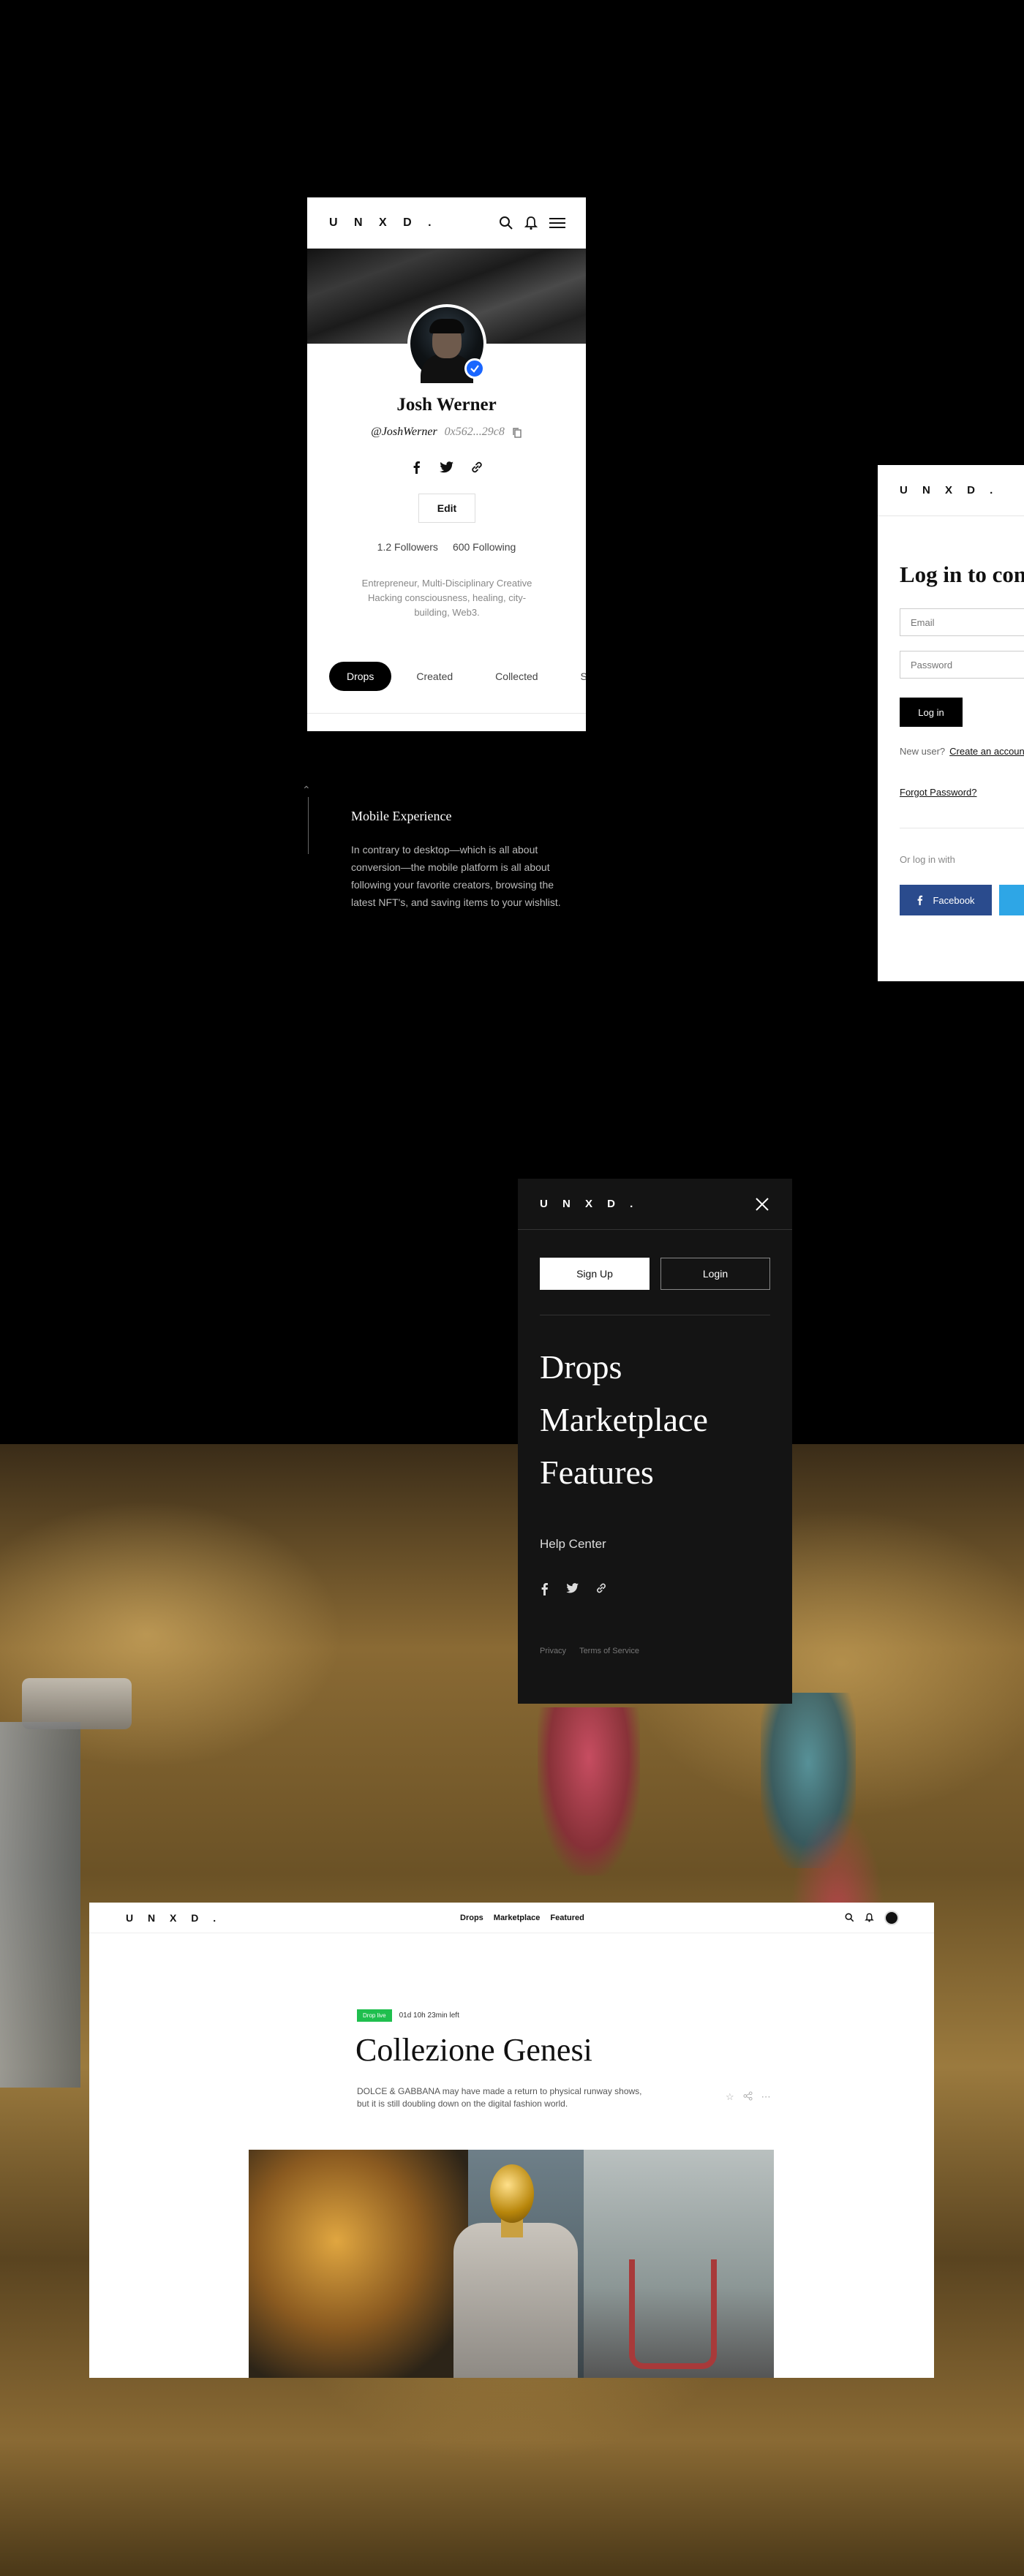 The width and height of the screenshot is (1024, 2576). I want to click on drop-hero-image, so click(511, 2264).